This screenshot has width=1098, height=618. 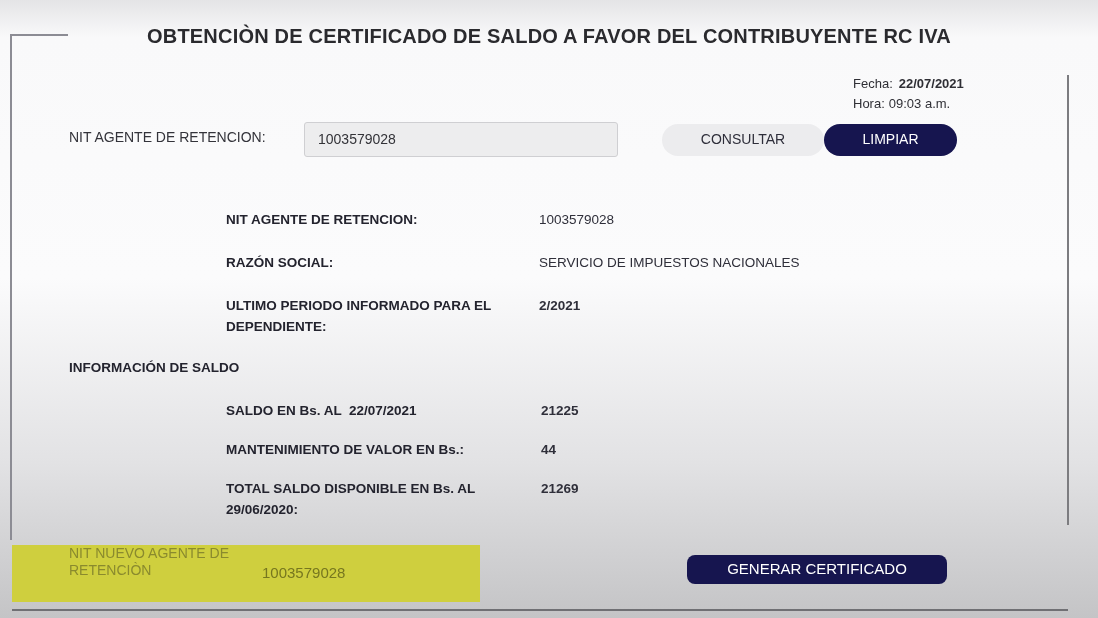 What do you see at coordinates (359, 316) in the screenshot?
I see `field-label: ULTIMO PERIODO INFORMADO PARA EL DEPENDIENTE:` at bounding box center [359, 316].